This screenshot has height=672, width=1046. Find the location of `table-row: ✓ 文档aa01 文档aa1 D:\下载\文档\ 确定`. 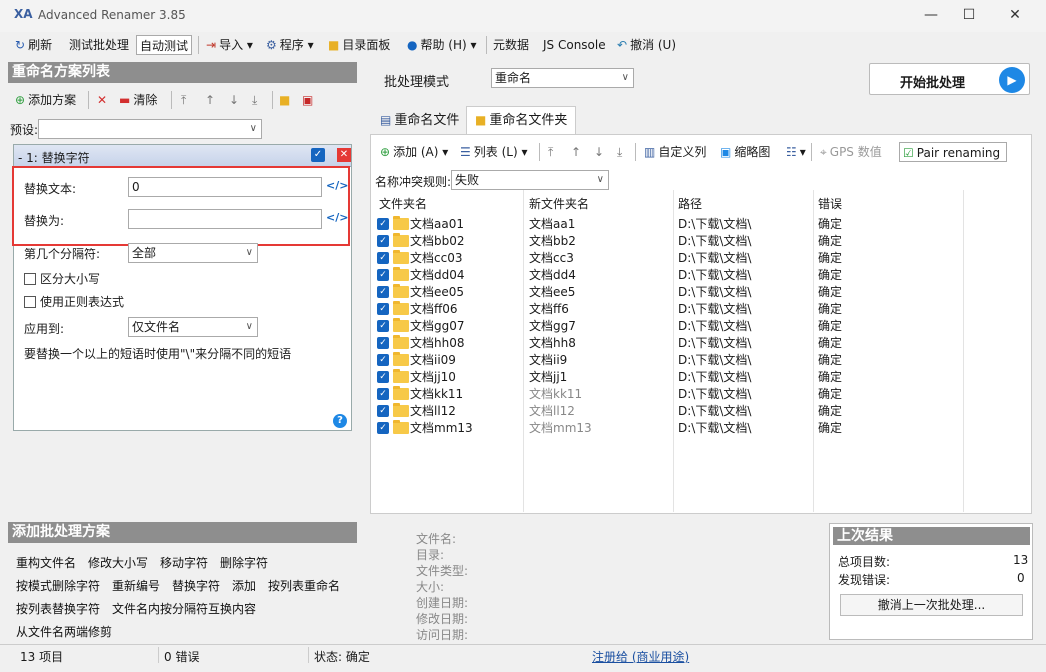

table-row: ✓ 文档aa01 文档aa1 D:\下载\文档\ 确定 is located at coordinates (701, 224).